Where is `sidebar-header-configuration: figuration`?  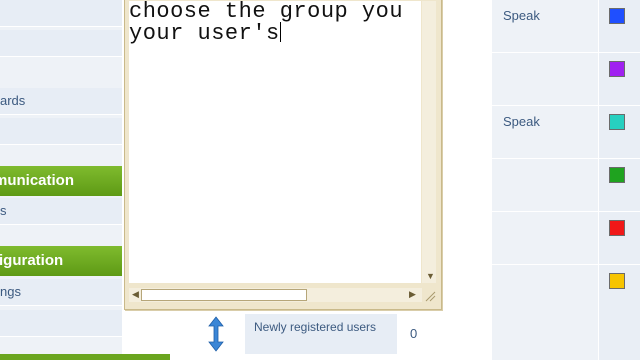
sidebar-header-configuration: figuration is located at coordinates (61, 261).